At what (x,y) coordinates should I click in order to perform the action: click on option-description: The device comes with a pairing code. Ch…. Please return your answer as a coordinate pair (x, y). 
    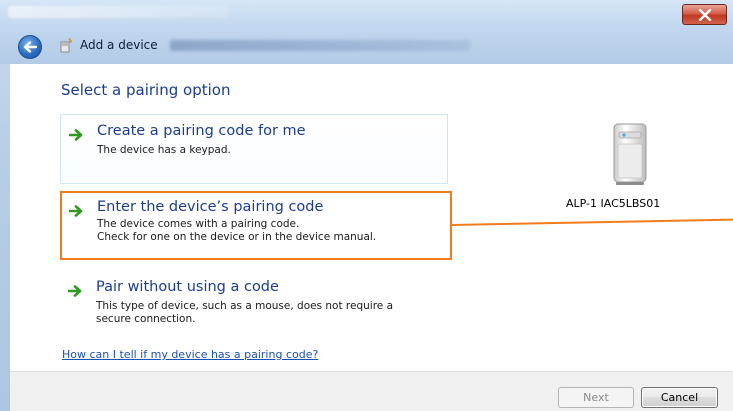
    Looking at the image, I should click on (236, 231).